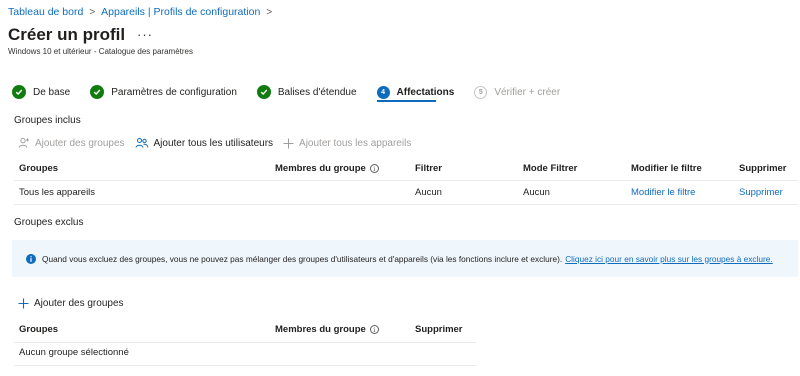 The image size is (800, 376). I want to click on step-scope-tags: Balises d'étendue, so click(306, 92).